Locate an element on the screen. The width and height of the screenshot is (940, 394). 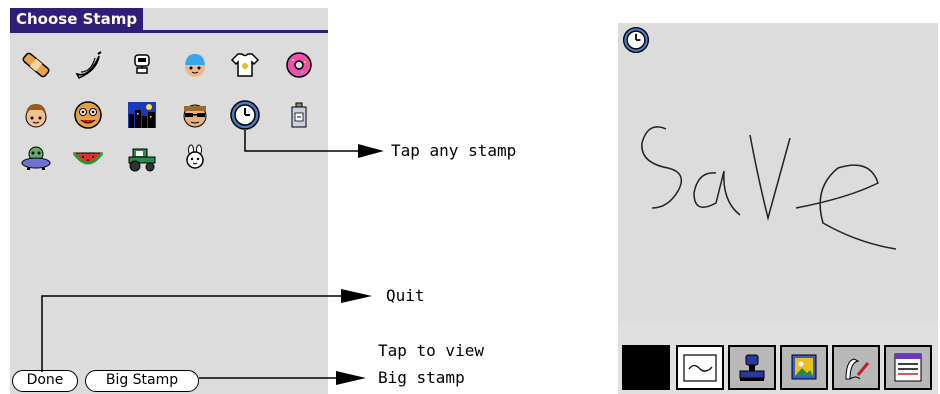
big-stamp-arrowhead is located at coordinates (351, 378).